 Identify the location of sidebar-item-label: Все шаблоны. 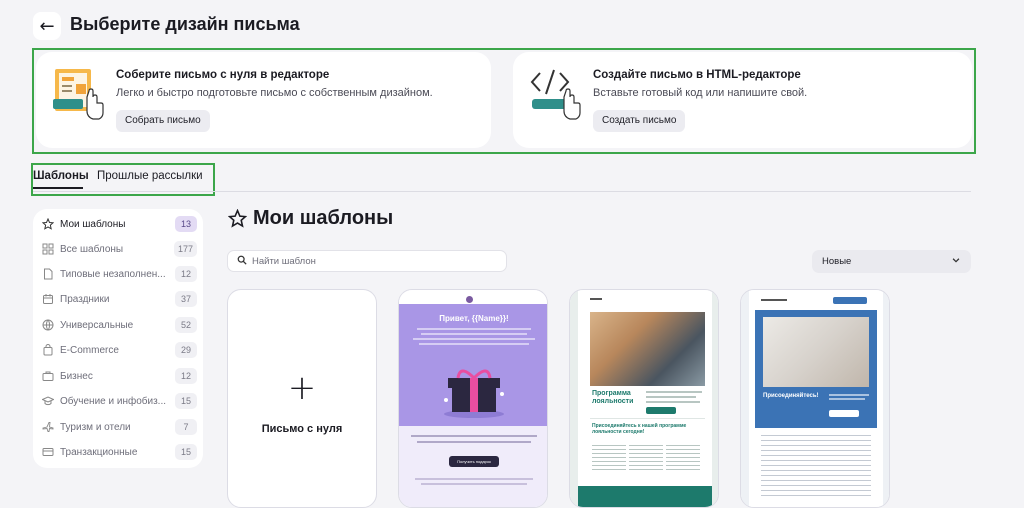
(92, 249).